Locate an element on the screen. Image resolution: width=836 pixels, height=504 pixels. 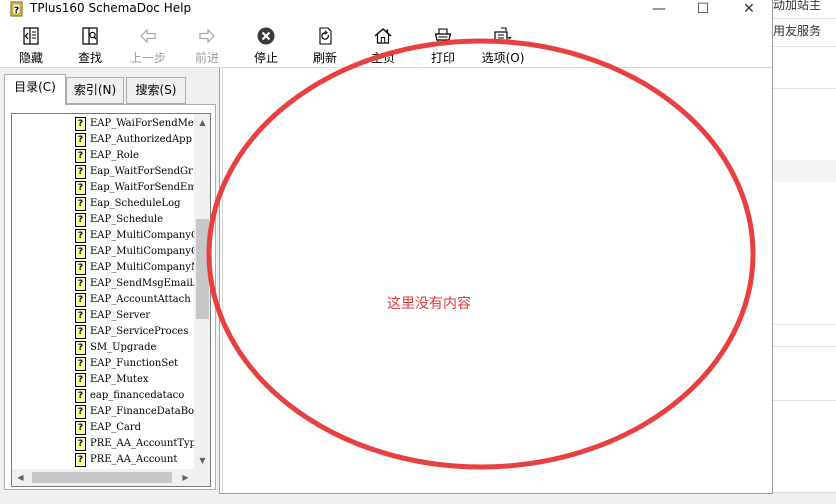
tree-item: ? EAP_SendMsgEmailA is located at coordinates (134, 284).